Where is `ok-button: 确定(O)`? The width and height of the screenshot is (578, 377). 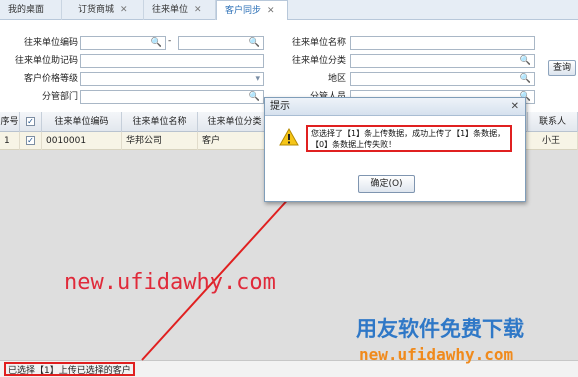
ok-button: 确定(O) is located at coordinates (386, 184).